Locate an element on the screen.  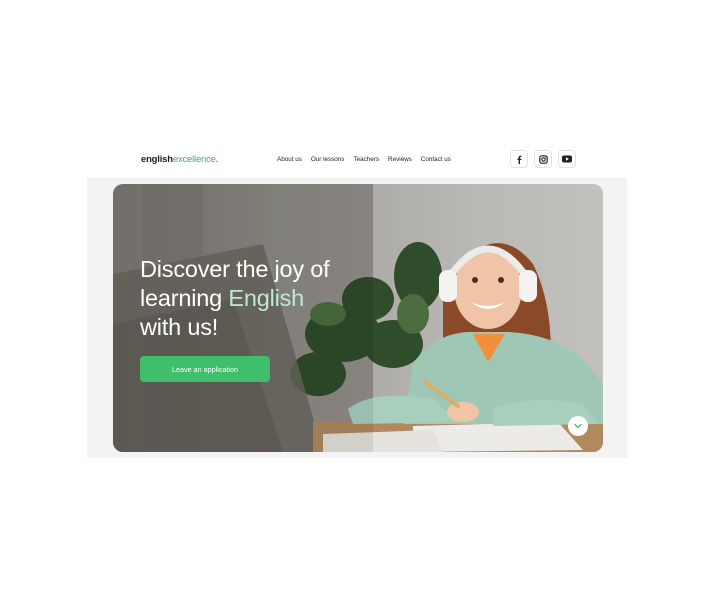
instagram-button is located at coordinates (543, 159).